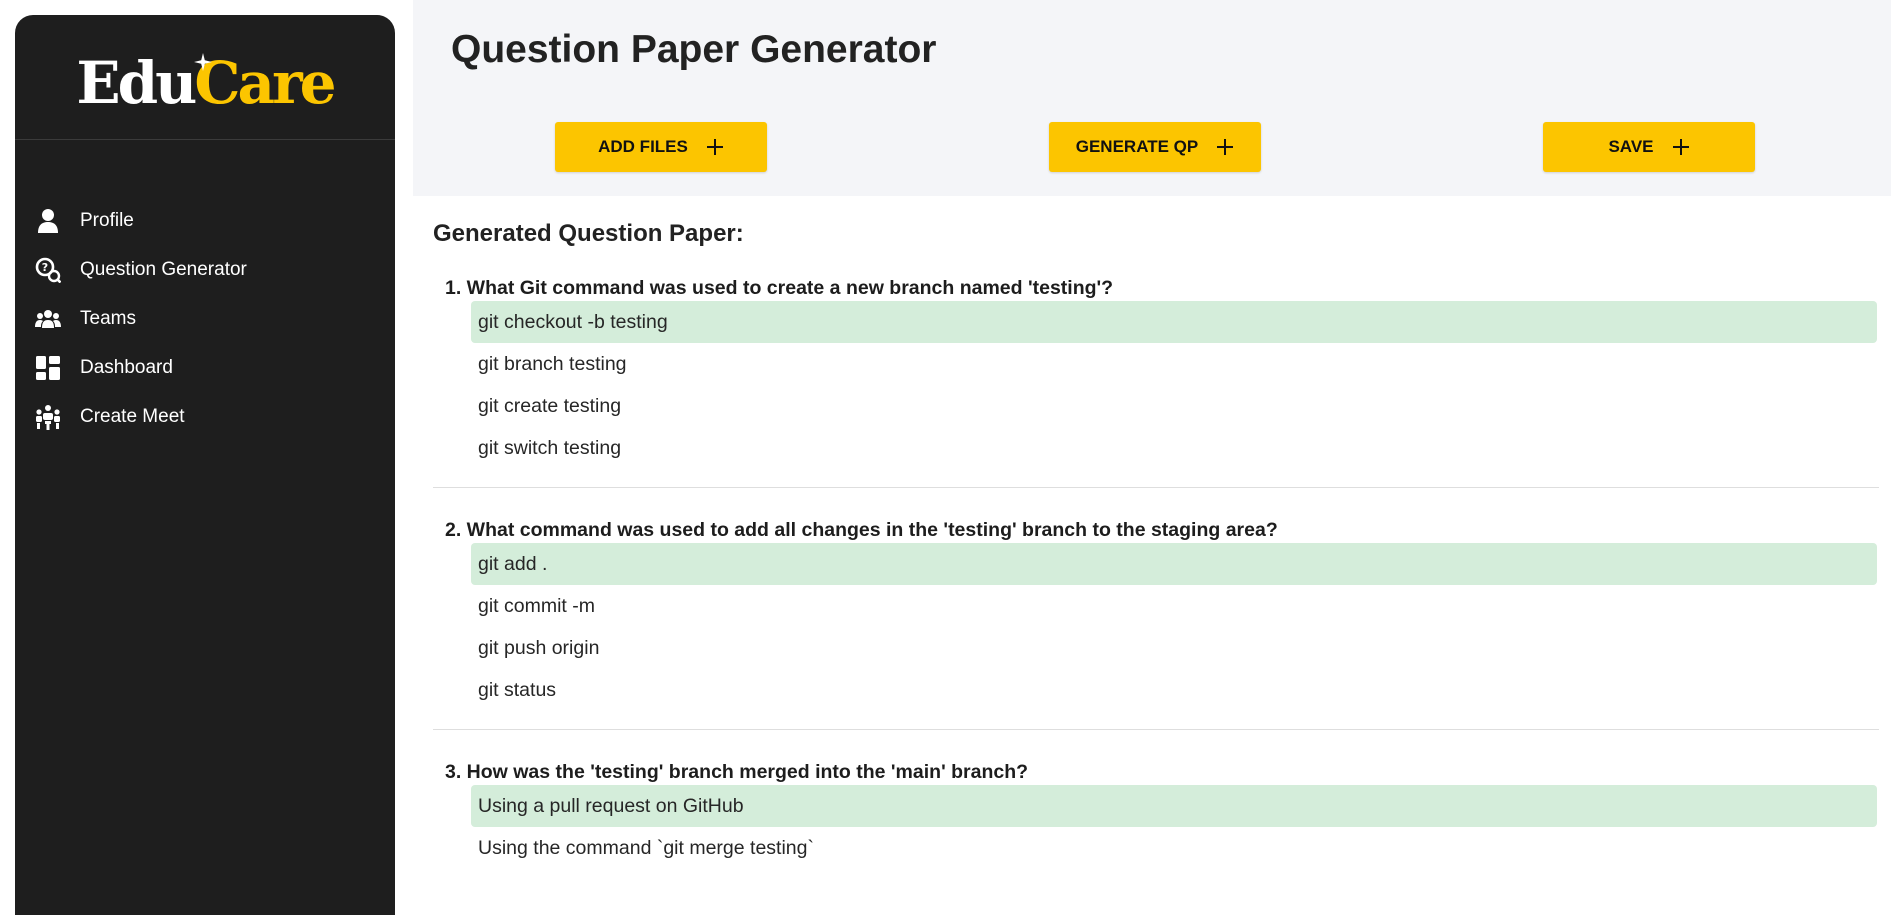 The image size is (1891, 915). Describe the element at coordinates (205, 220) in the screenshot. I see `sidebar-item-profile: Profile` at that location.